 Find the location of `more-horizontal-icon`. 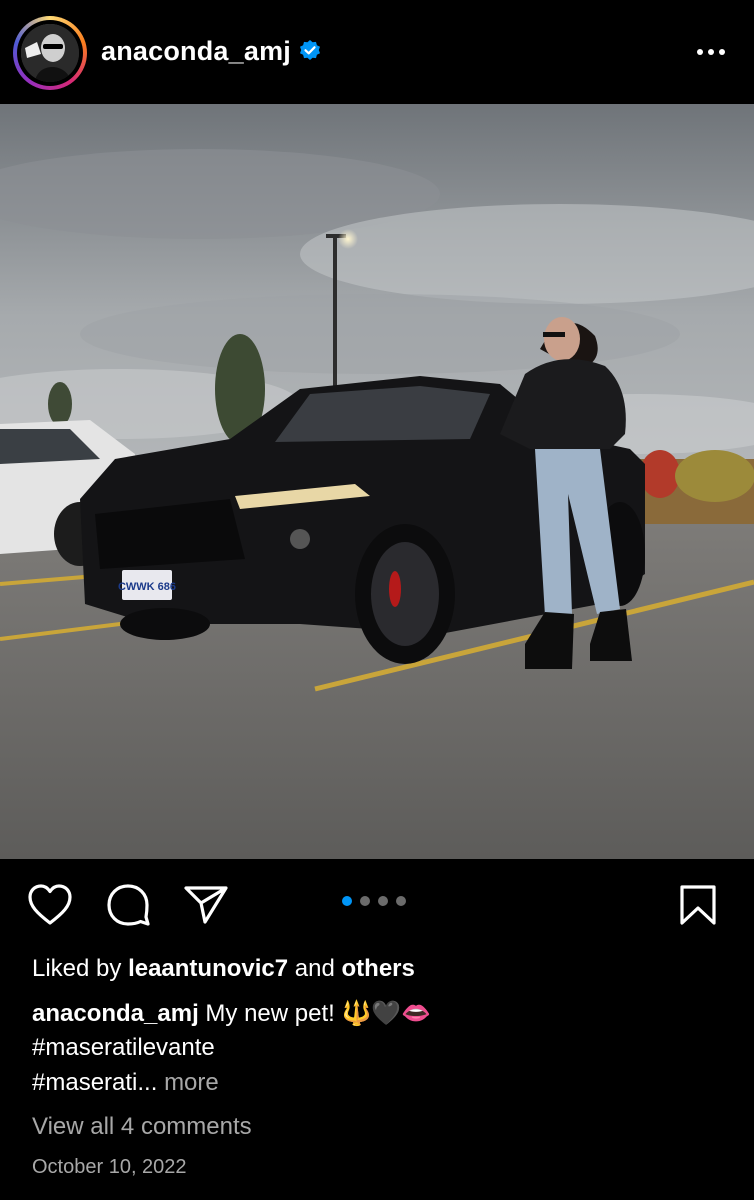

more-horizontal-icon is located at coordinates (712, 52).